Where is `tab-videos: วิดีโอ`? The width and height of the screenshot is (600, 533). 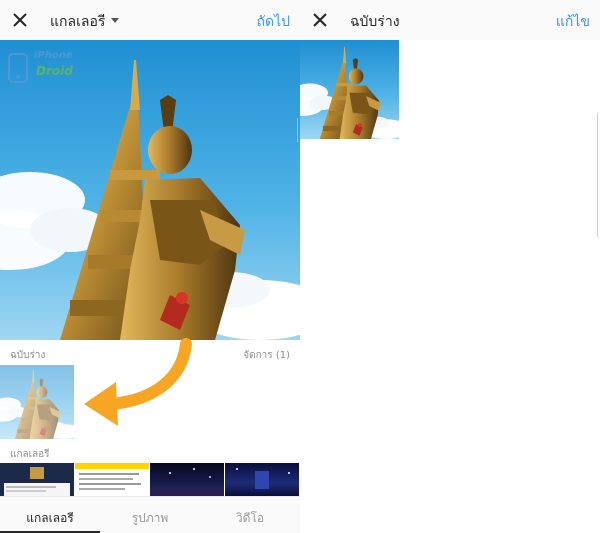 tab-videos: วิดีโอ is located at coordinates (250, 518).